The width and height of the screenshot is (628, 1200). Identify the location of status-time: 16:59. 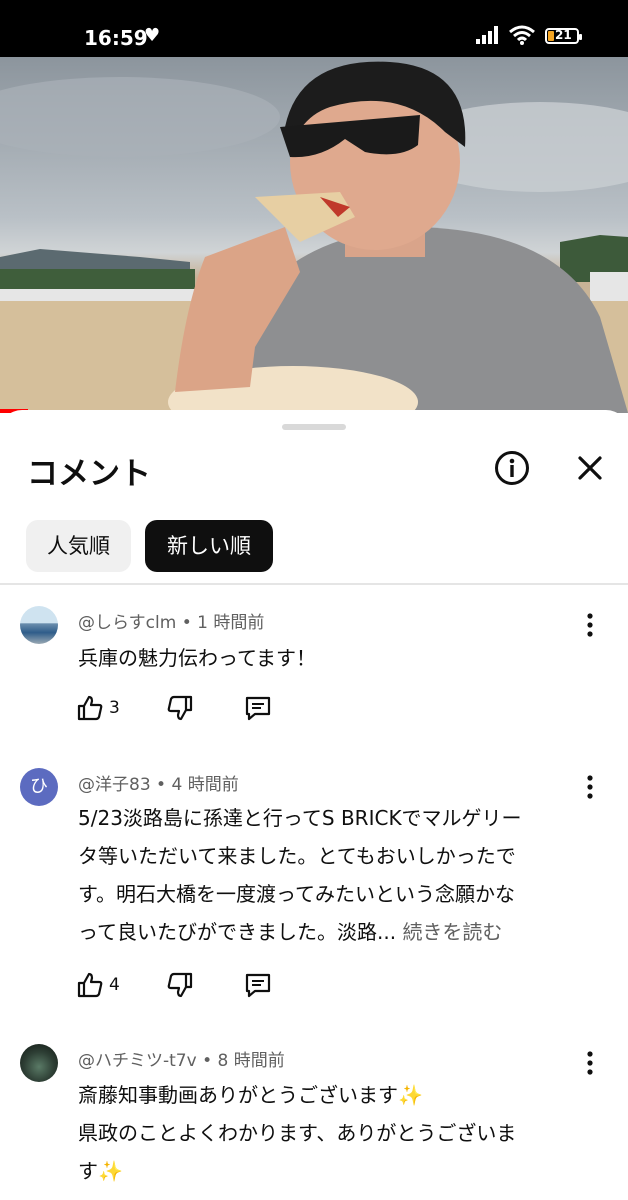
(116, 38).